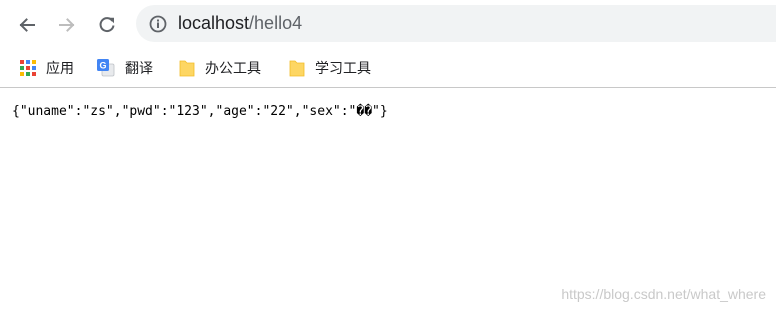 This screenshot has width=776, height=312. Describe the element at coordinates (60, 69) in the screenshot. I see `bookmark-label: 应用` at that location.